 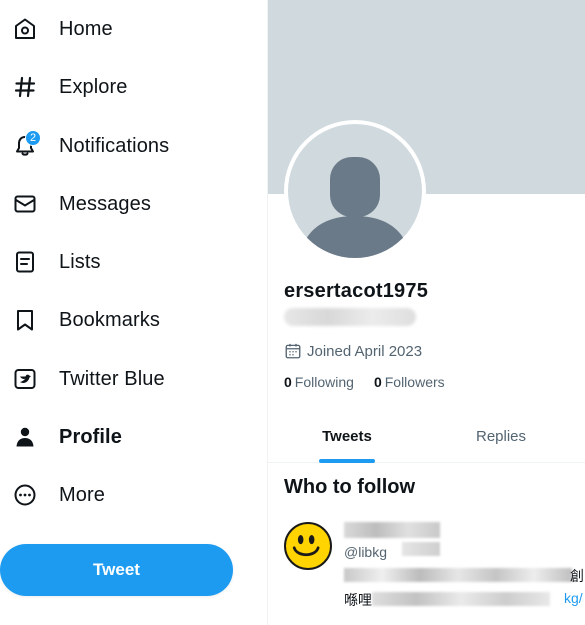 What do you see at coordinates (356, 291) in the screenshot?
I see `profile-username: ersertacot1975` at bounding box center [356, 291].